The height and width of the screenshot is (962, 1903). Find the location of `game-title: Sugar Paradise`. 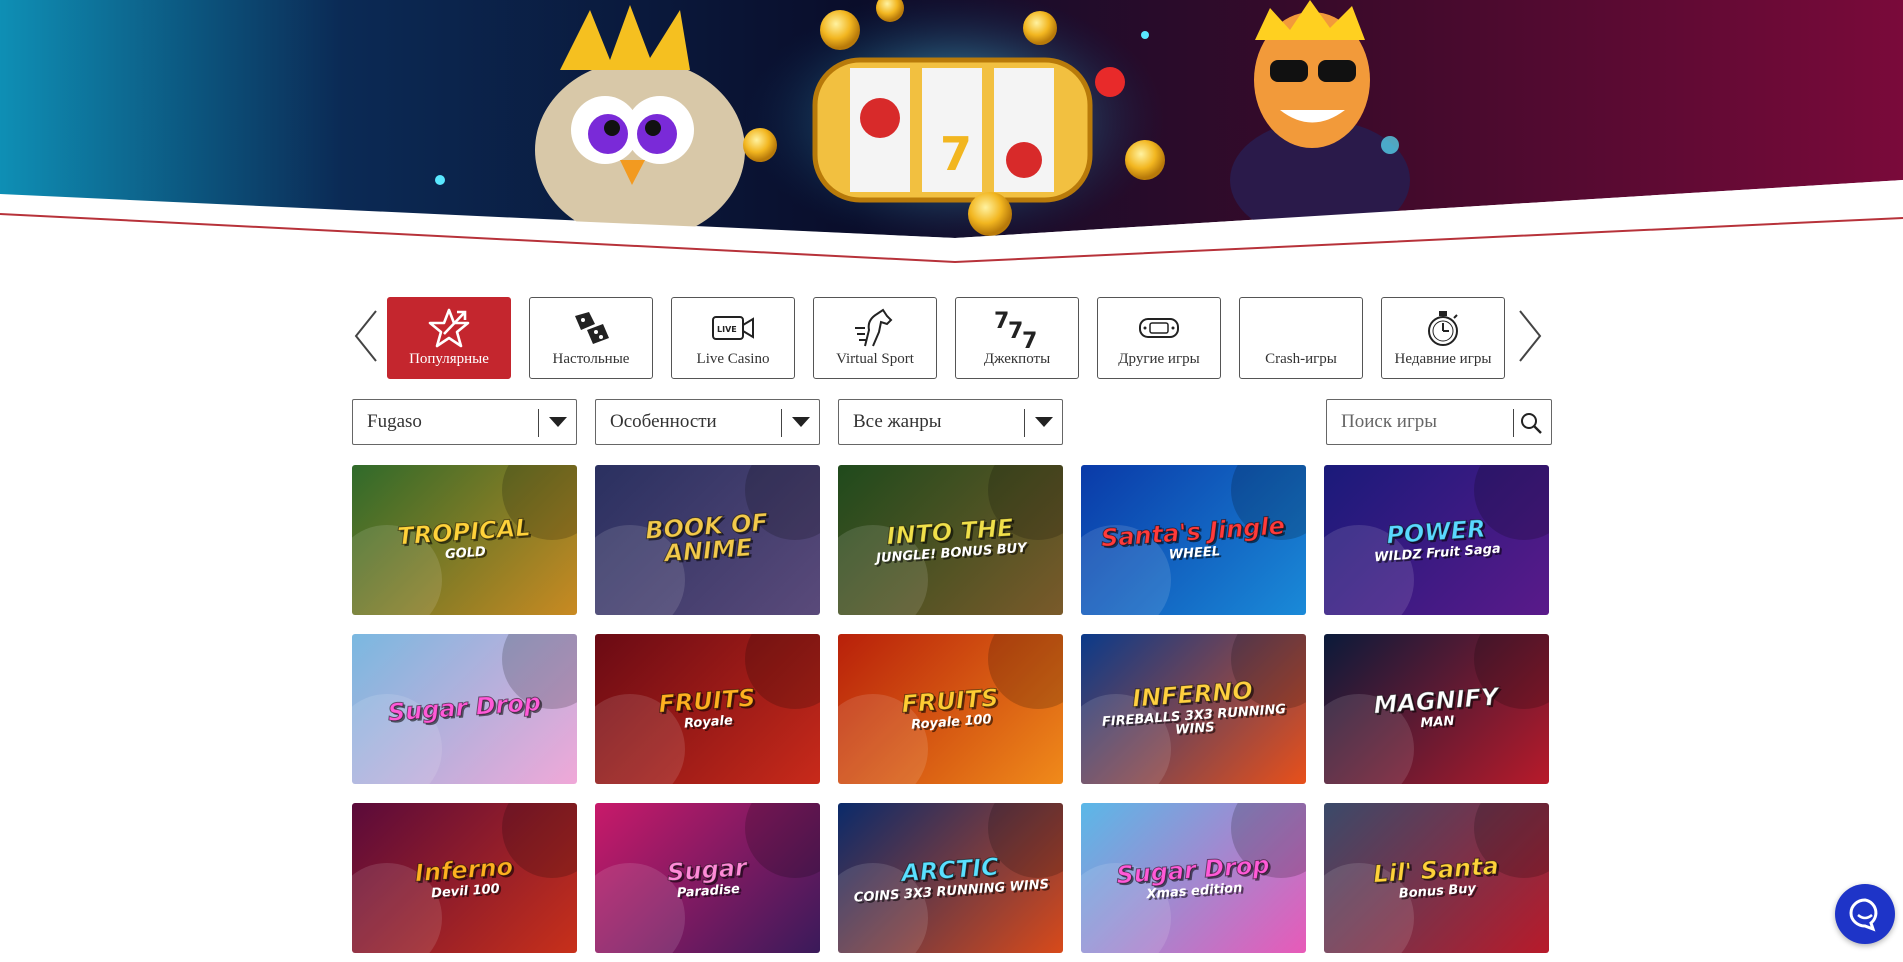

game-title: Sugar Paradise is located at coordinates (707, 878).